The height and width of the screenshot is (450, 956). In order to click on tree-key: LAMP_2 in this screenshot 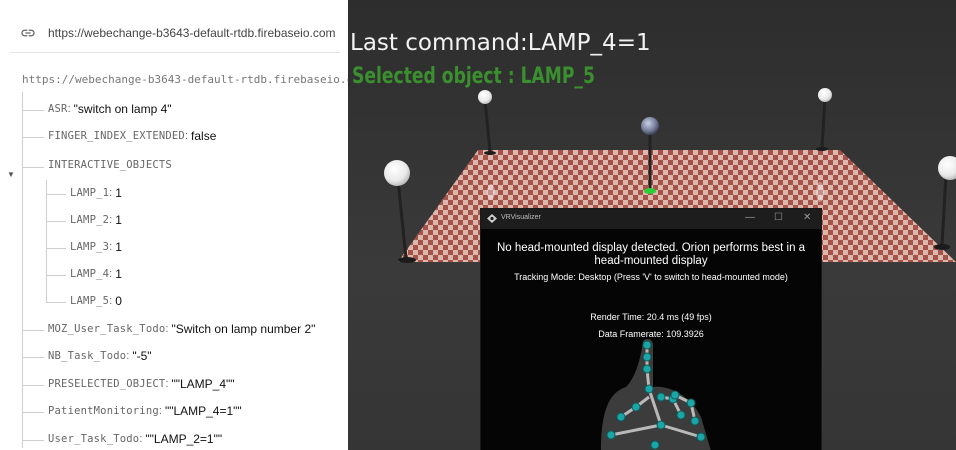, I will do `click(90, 220)`.